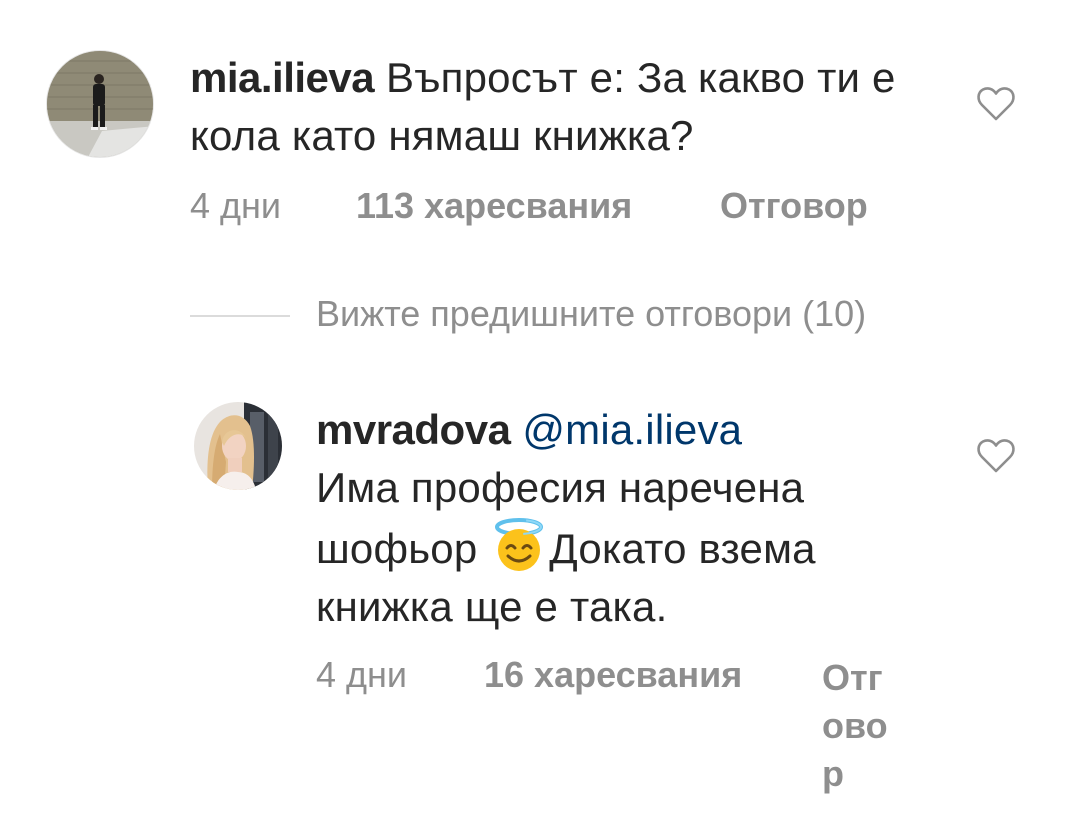  I want to click on likes-count-button: 113 харесвания, so click(494, 206).